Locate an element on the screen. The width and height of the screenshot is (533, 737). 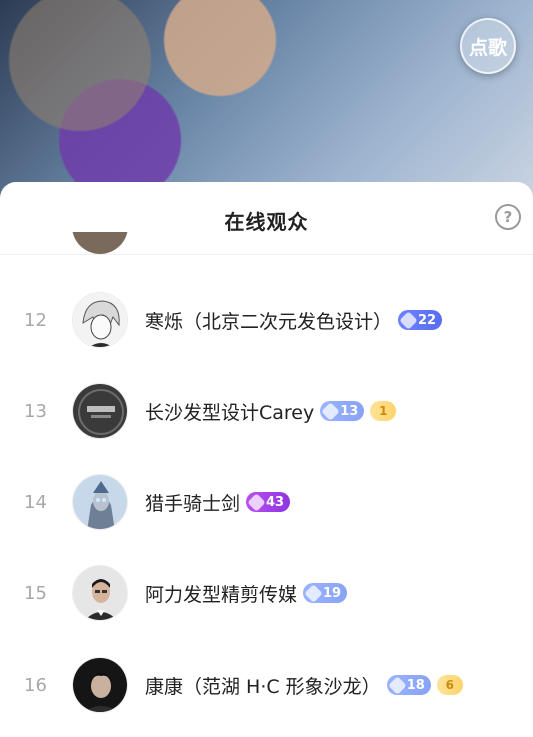
rank-number: 14 is located at coordinates (35, 502).